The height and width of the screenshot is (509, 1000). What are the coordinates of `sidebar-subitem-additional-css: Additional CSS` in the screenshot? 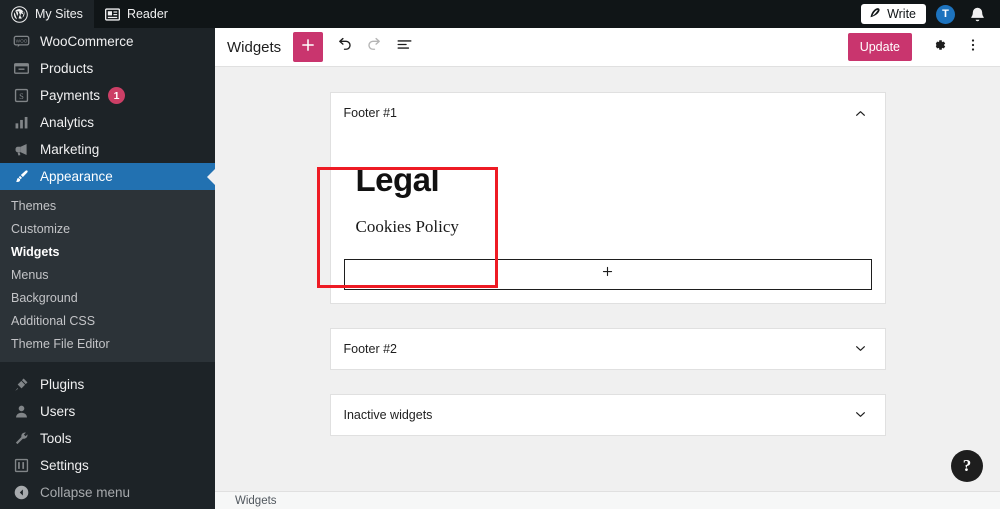 It's located at (107, 321).